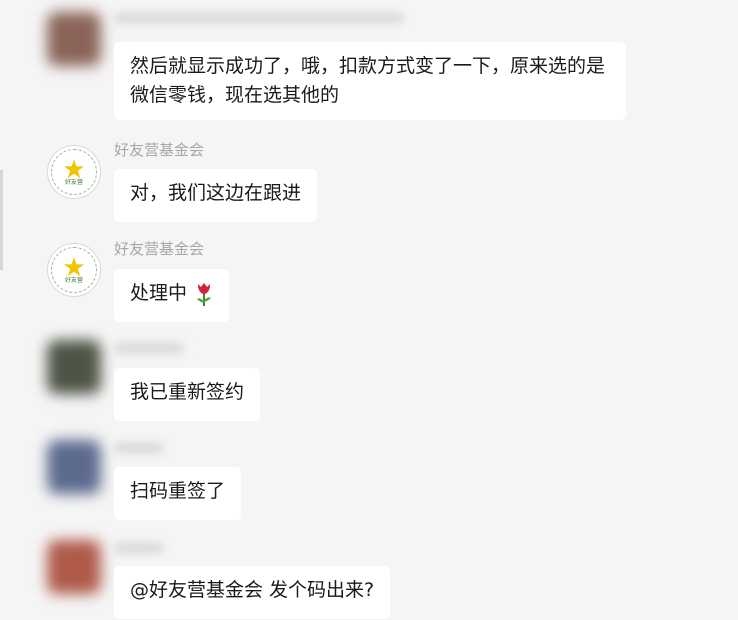 This screenshot has height=620, width=738. I want to click on message-text: 我已重新签约, so click(187, 392).